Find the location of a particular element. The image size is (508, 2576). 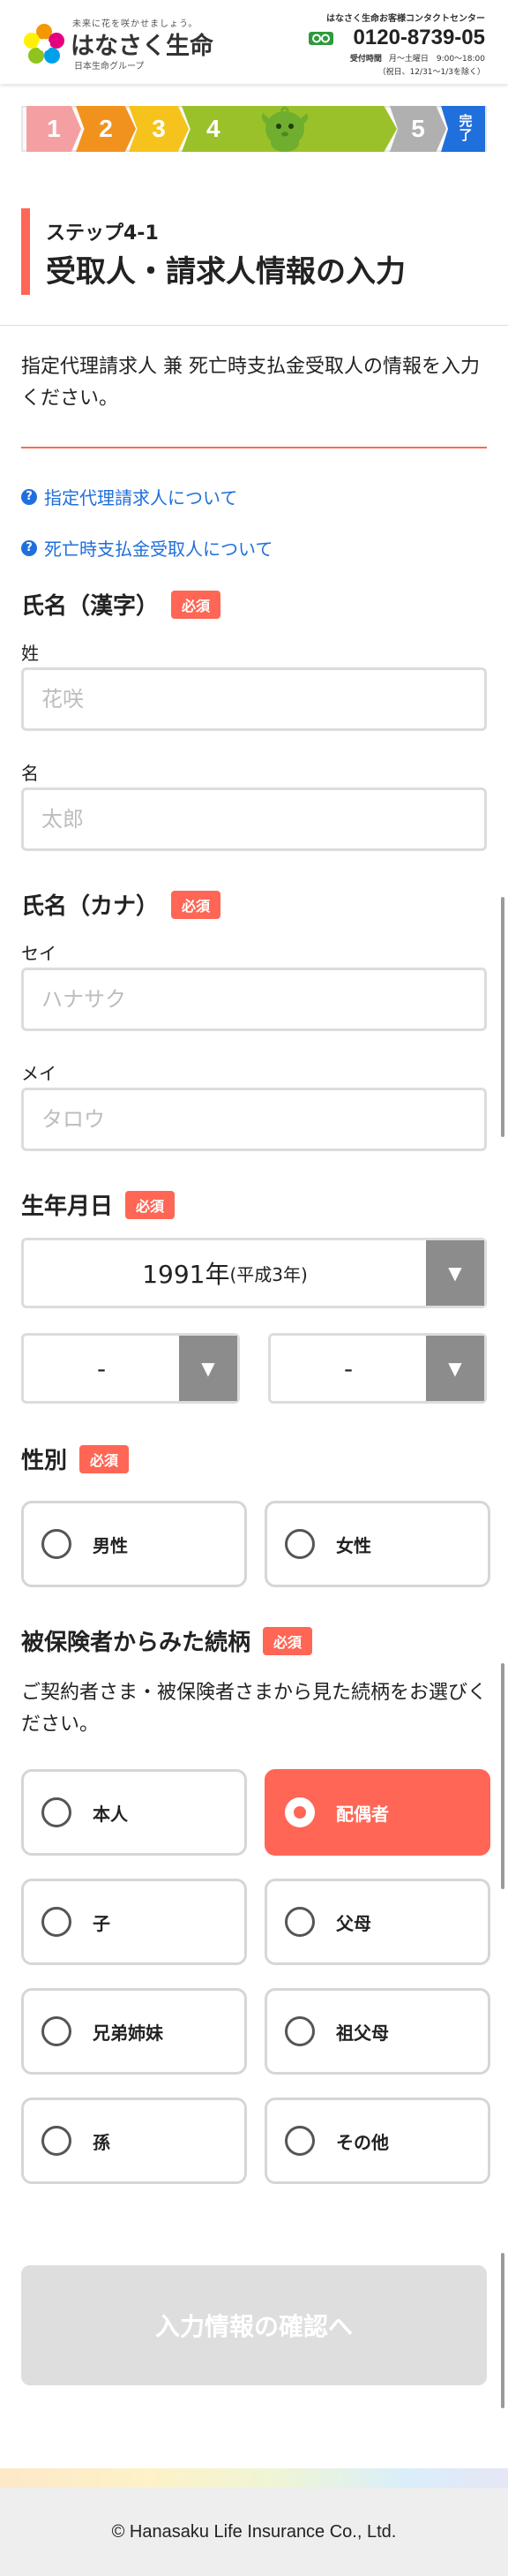

contact-tel: 0120-8739-05 is located at coordinates (397, 38).